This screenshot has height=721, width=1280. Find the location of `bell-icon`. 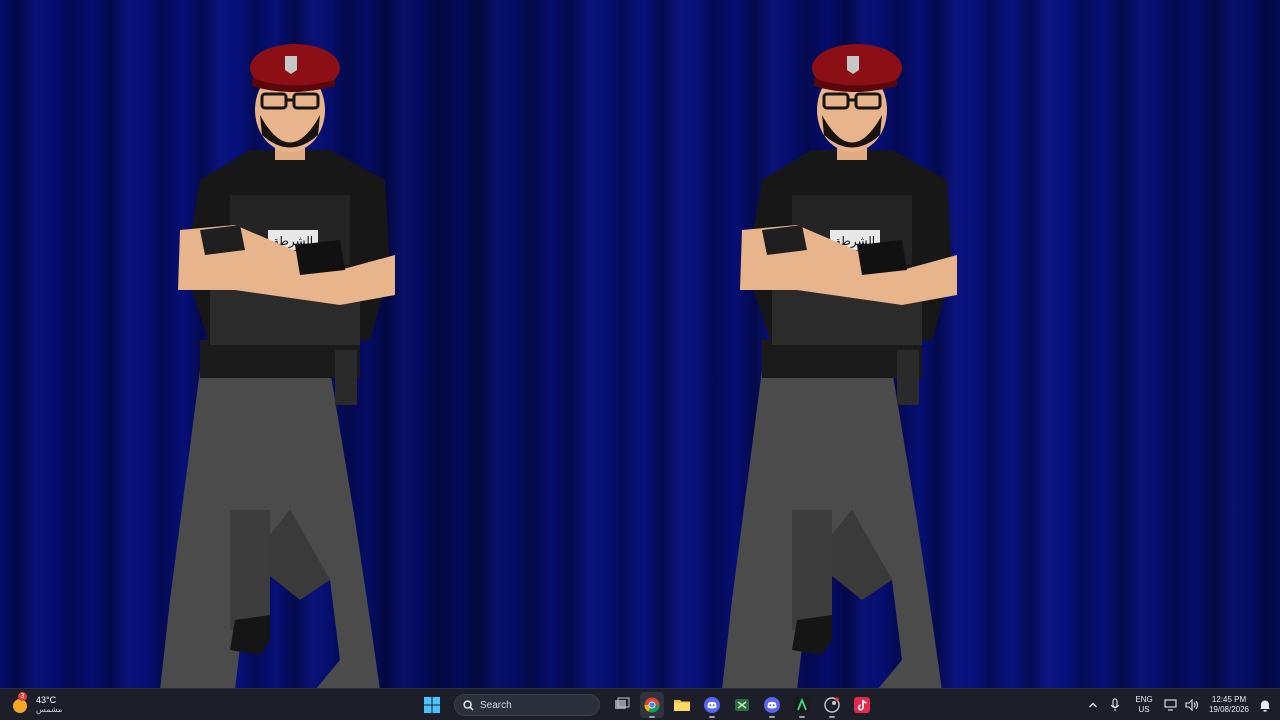

bell-icon is located at coordinates (1265, 706).